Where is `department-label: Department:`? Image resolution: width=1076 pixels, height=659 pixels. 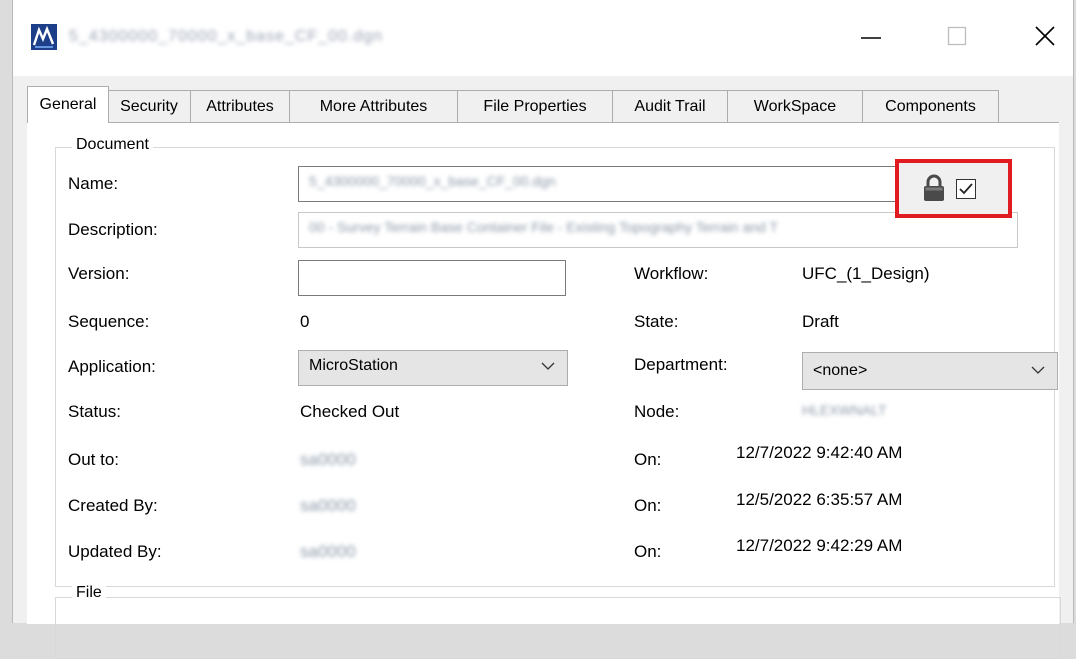 department-label: Department: is located at coordinates (681, 364).